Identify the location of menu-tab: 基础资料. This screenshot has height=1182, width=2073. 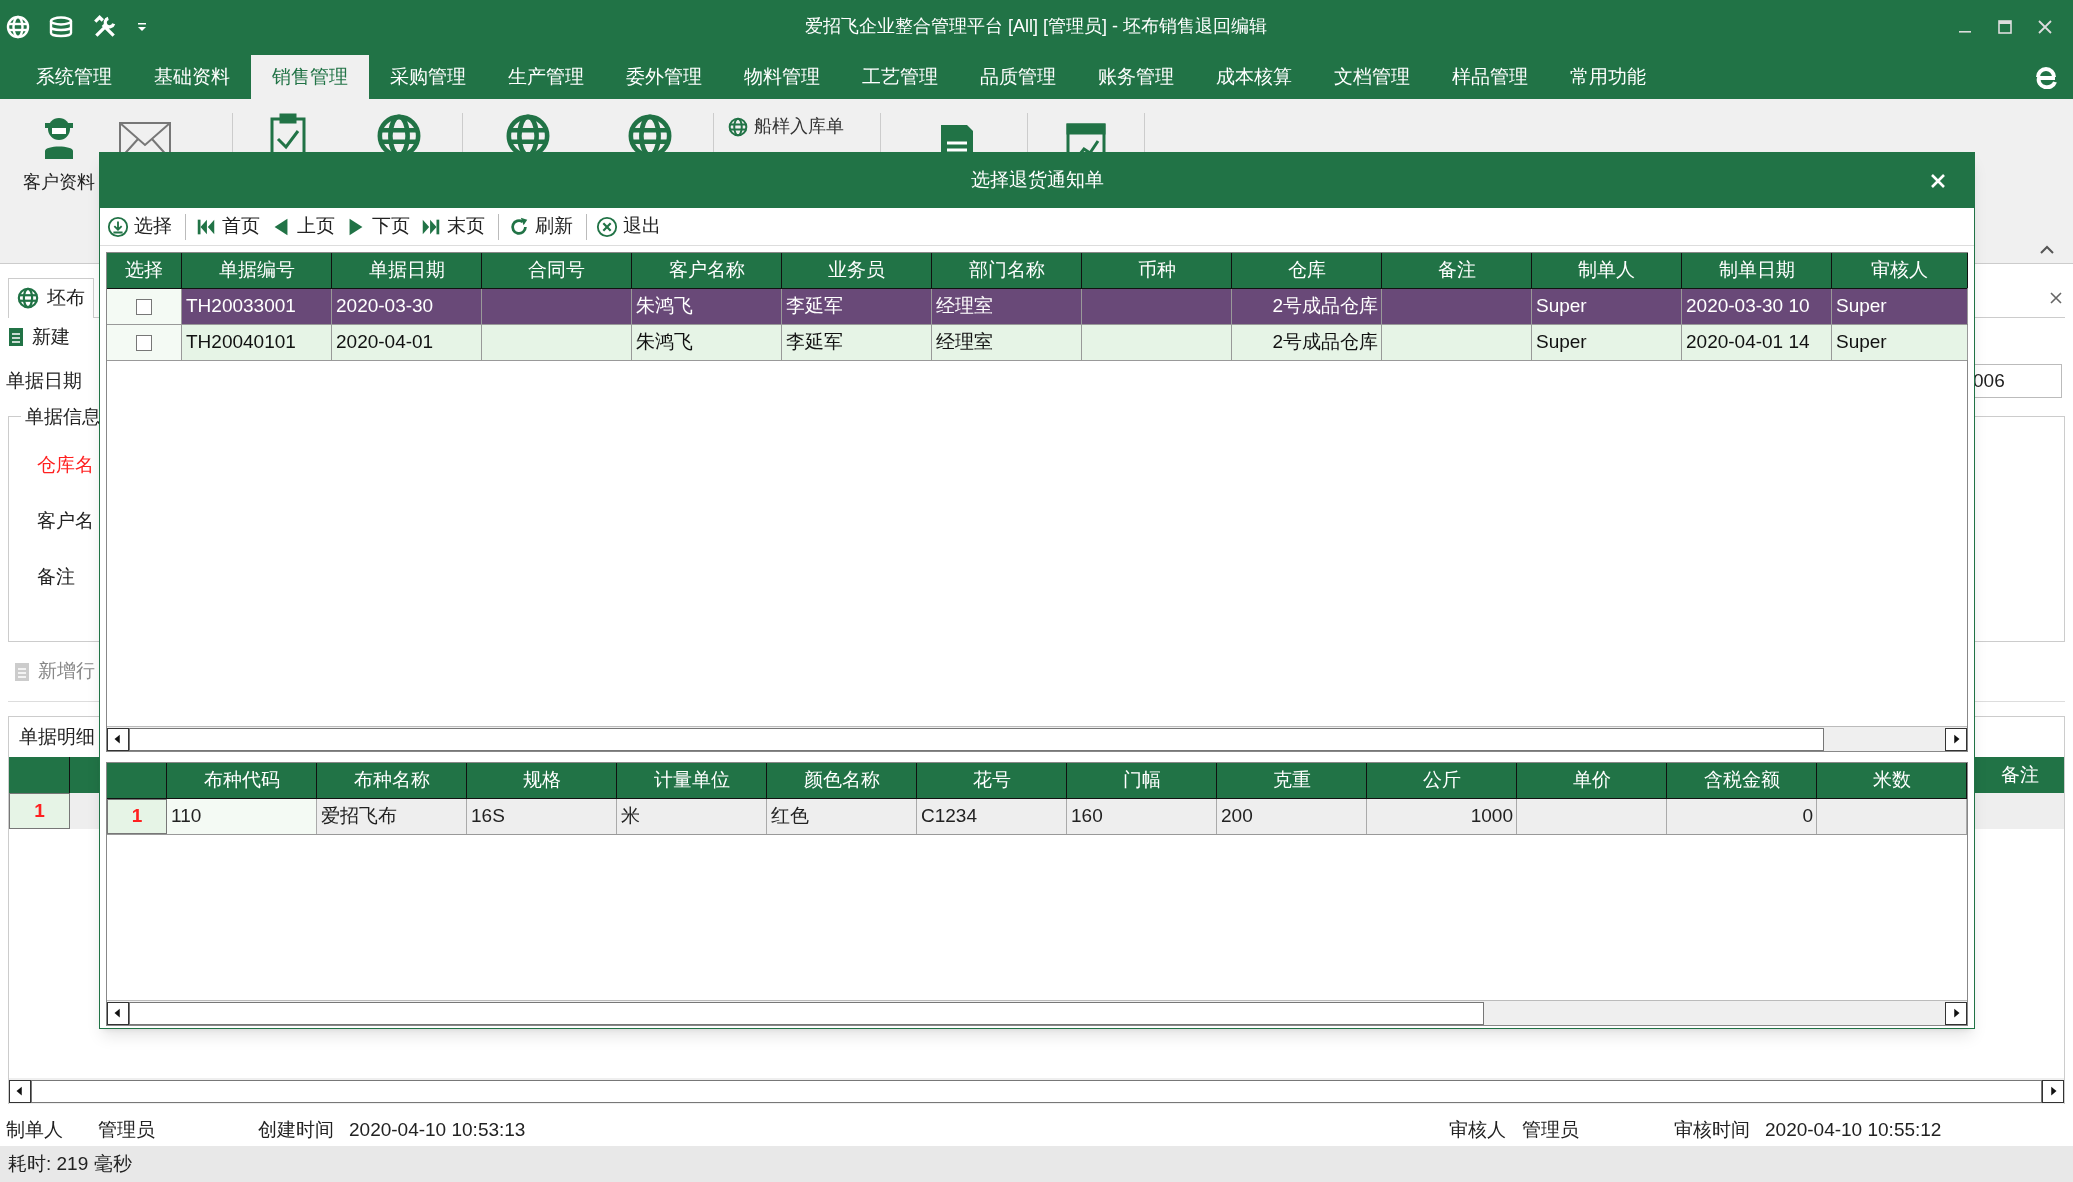
(192, 77).